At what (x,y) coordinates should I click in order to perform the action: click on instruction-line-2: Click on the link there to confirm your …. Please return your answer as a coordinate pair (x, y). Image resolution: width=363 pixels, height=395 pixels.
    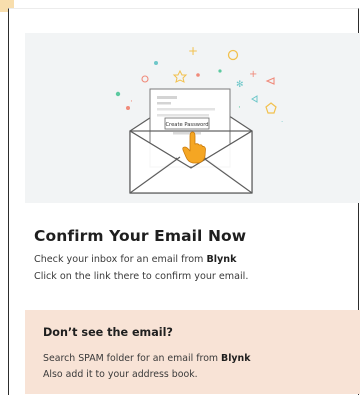
    Looking at the image, I should click on (141, 276).